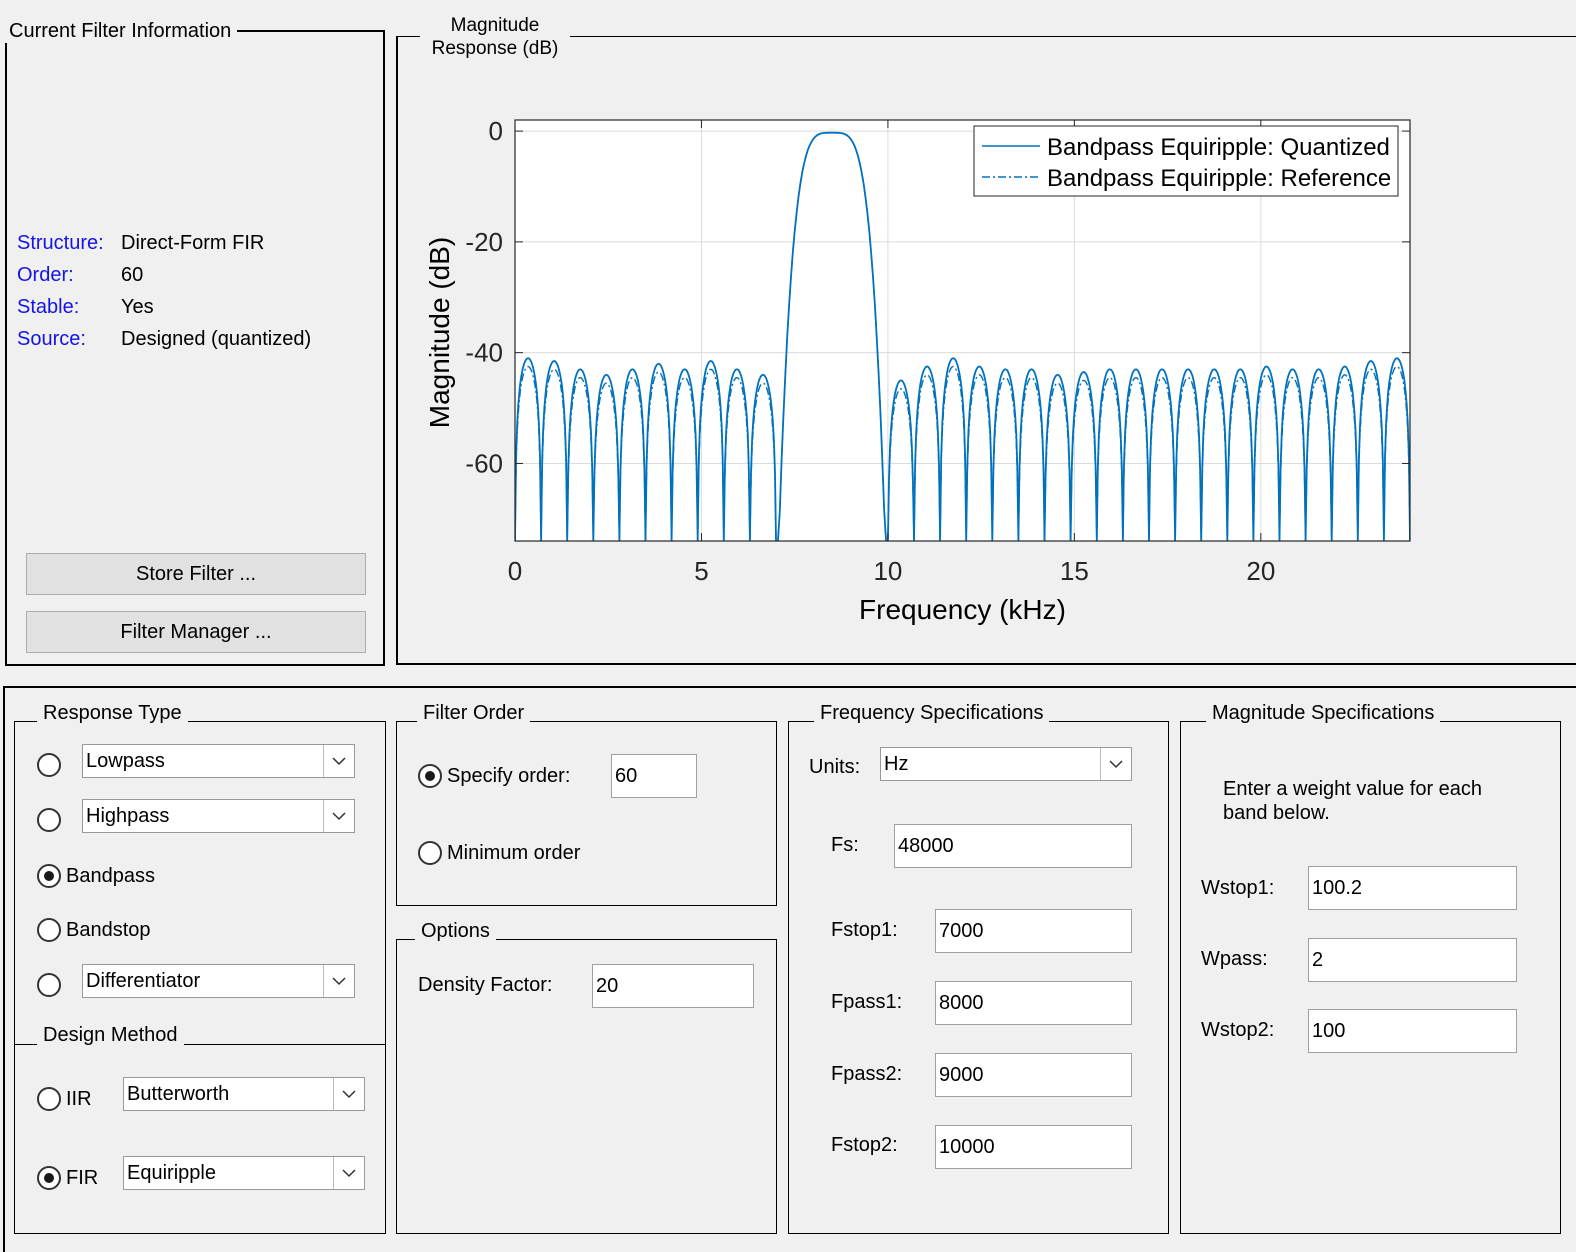 This screenshot has height=1252, width=1576. I want to click on x-axis-label: Frequency (kHz), so click(962, 609).